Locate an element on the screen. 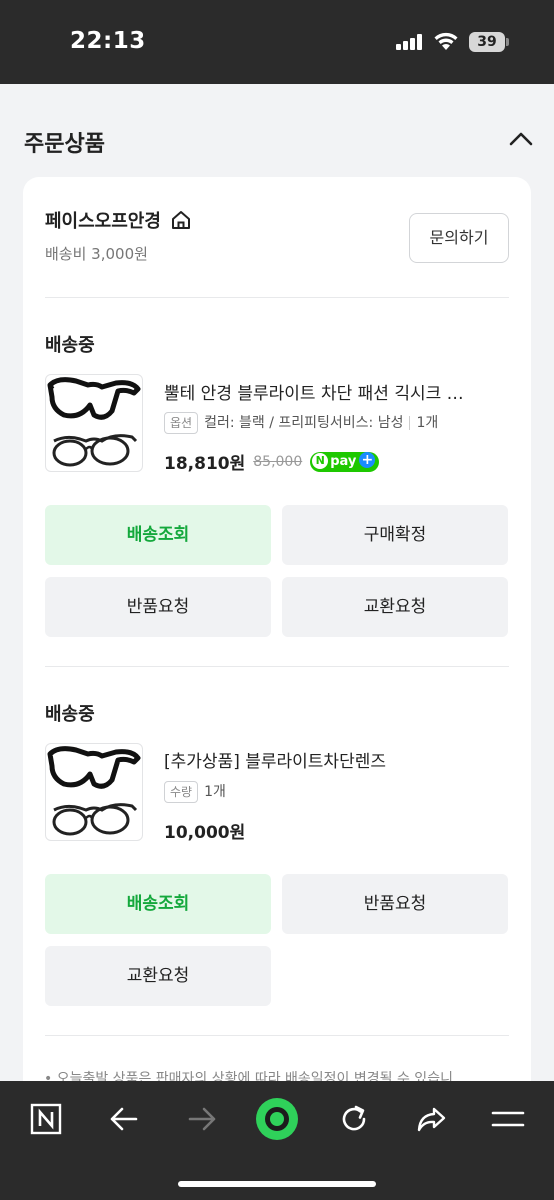 The width and height of the screenshot is (554, 1200). product-options: 옵션 컬러: 블랙 / 프리피팅서비스: 남성 1개 is located at coordinates (301, 423).